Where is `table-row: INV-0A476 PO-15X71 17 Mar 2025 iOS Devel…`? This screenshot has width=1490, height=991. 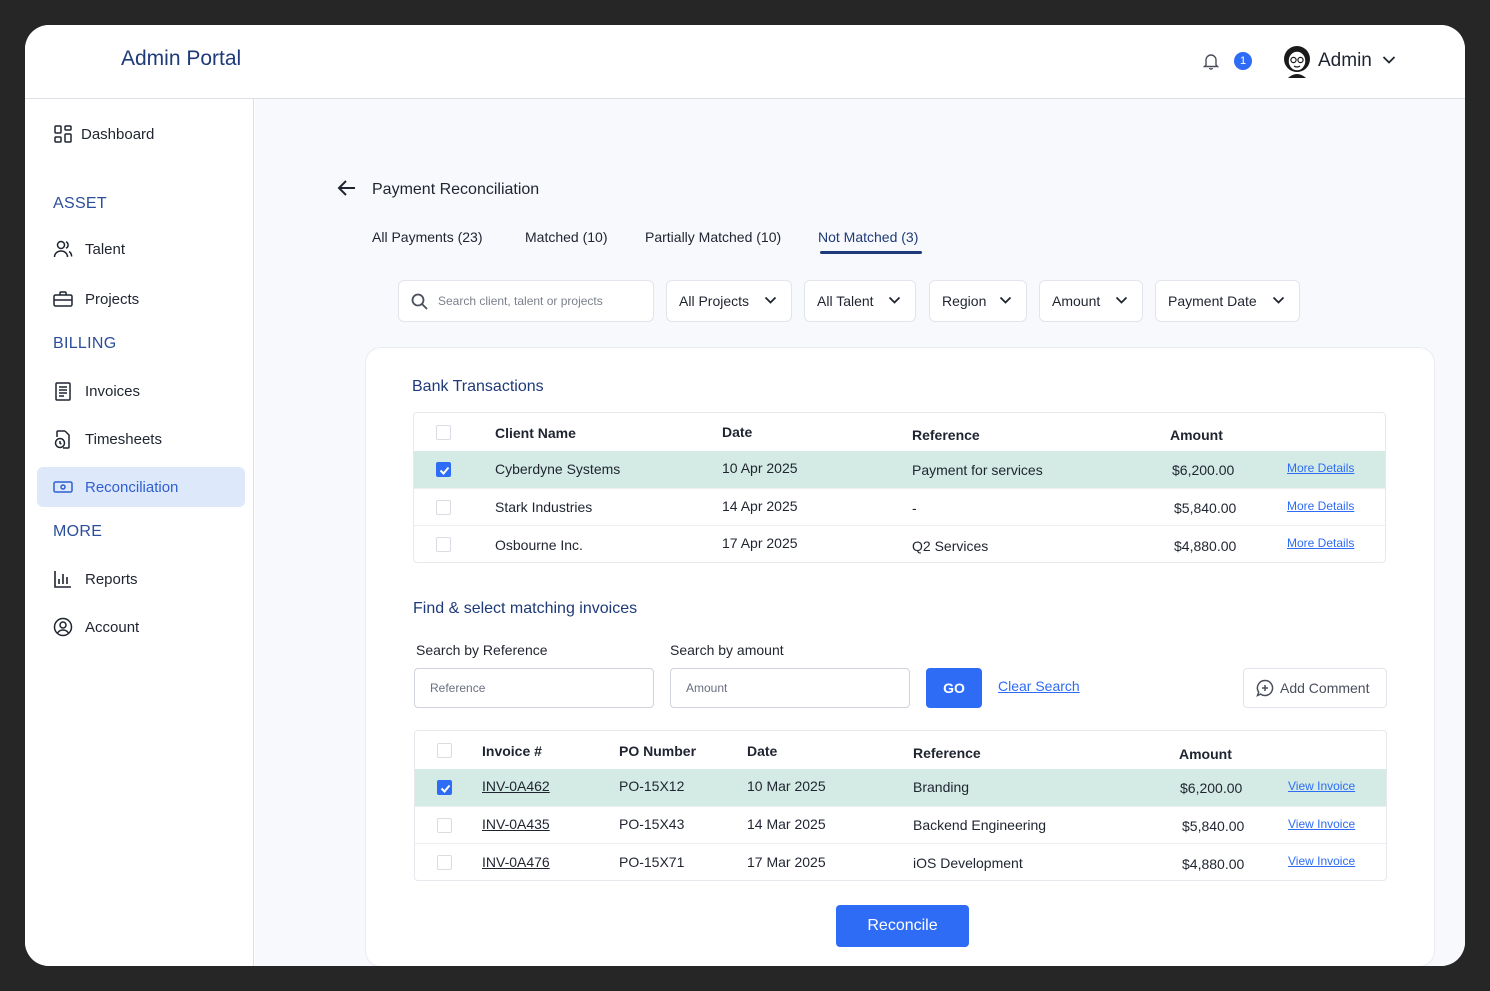 table-row: INV-0A476 PO-15X71 17 Mar 2025 iOS Devel… is located at coordinates (900, 862).